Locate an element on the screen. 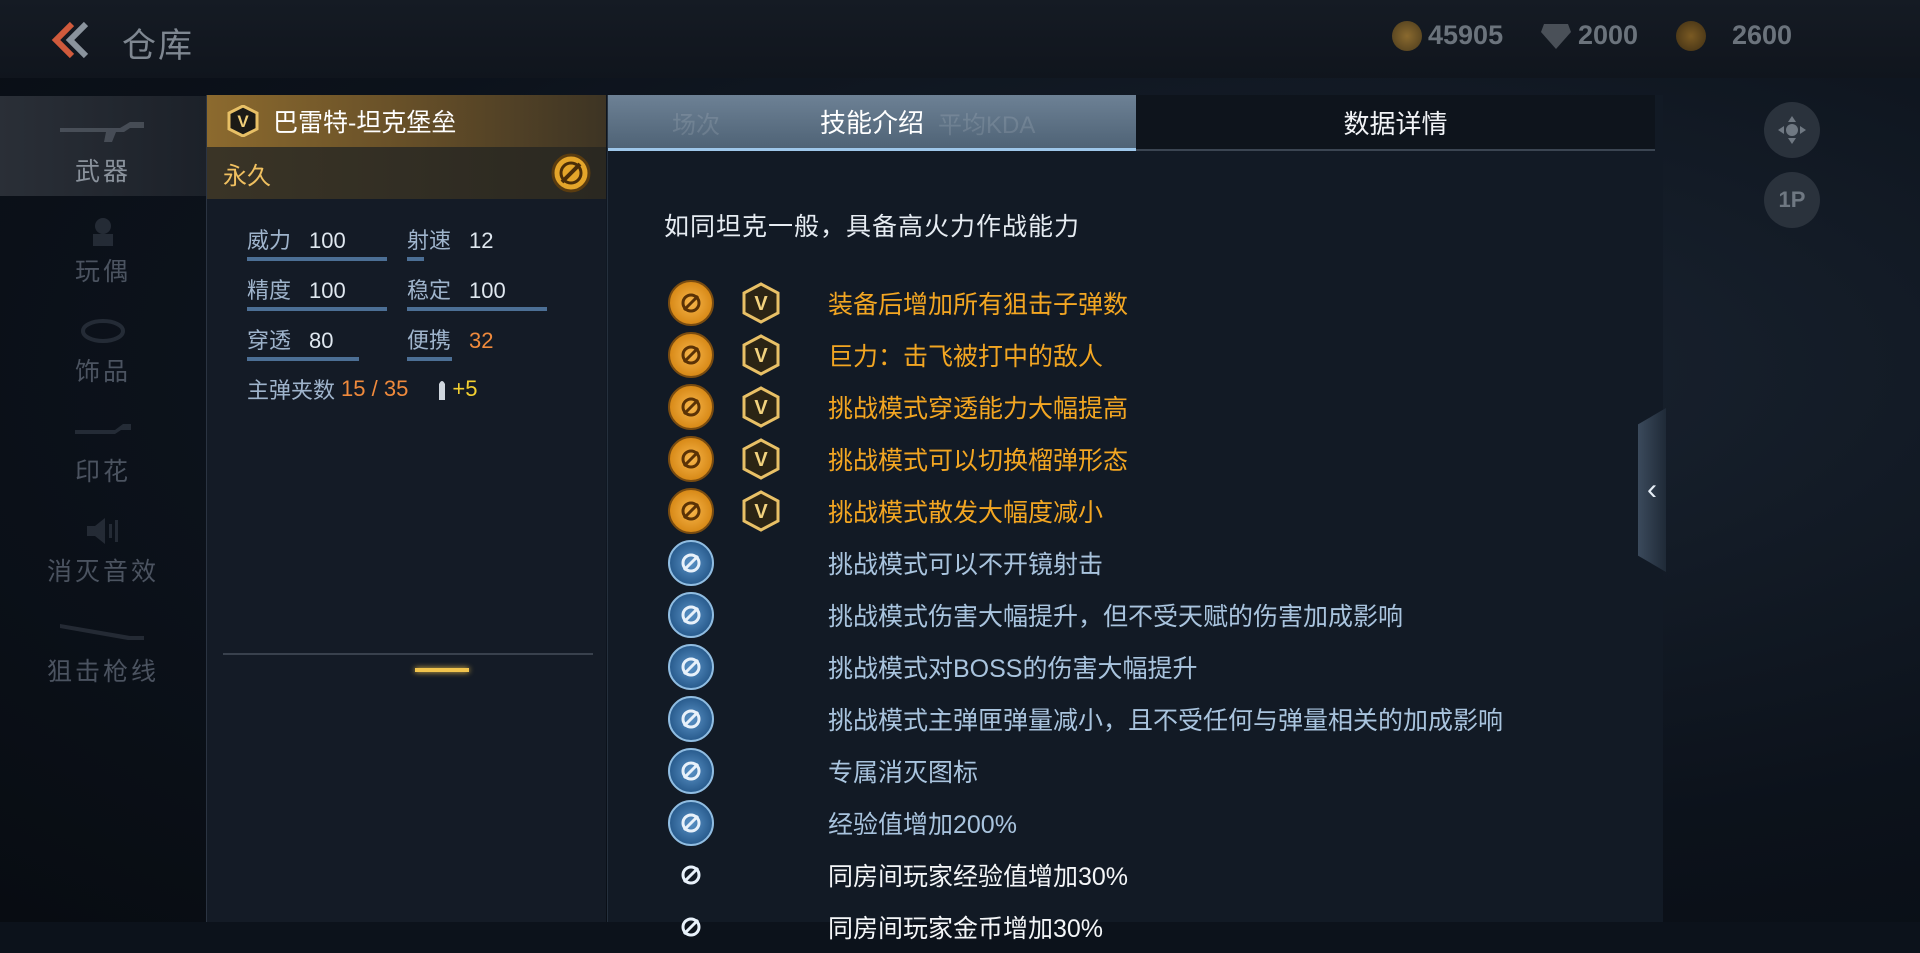 This screenshot has width=1920, height=953. nav-item-weapon: 武器 is located at coordinates (103, 146).